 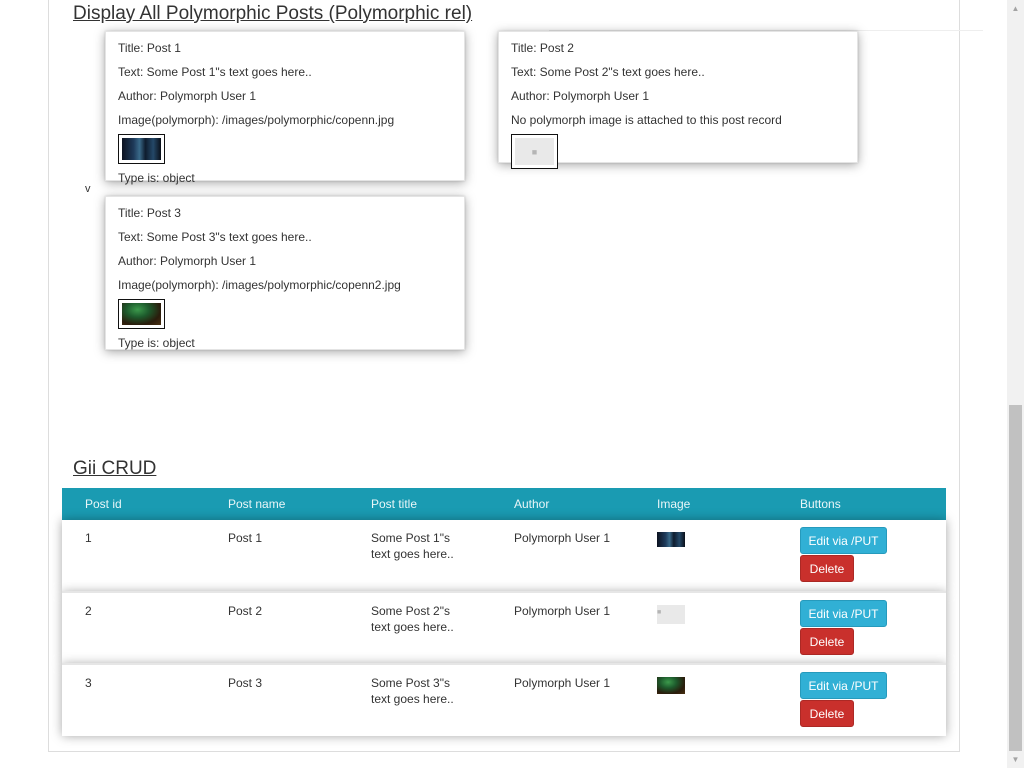 I want to click on post-name-cell: Post 2, so click(x=276, y=627).